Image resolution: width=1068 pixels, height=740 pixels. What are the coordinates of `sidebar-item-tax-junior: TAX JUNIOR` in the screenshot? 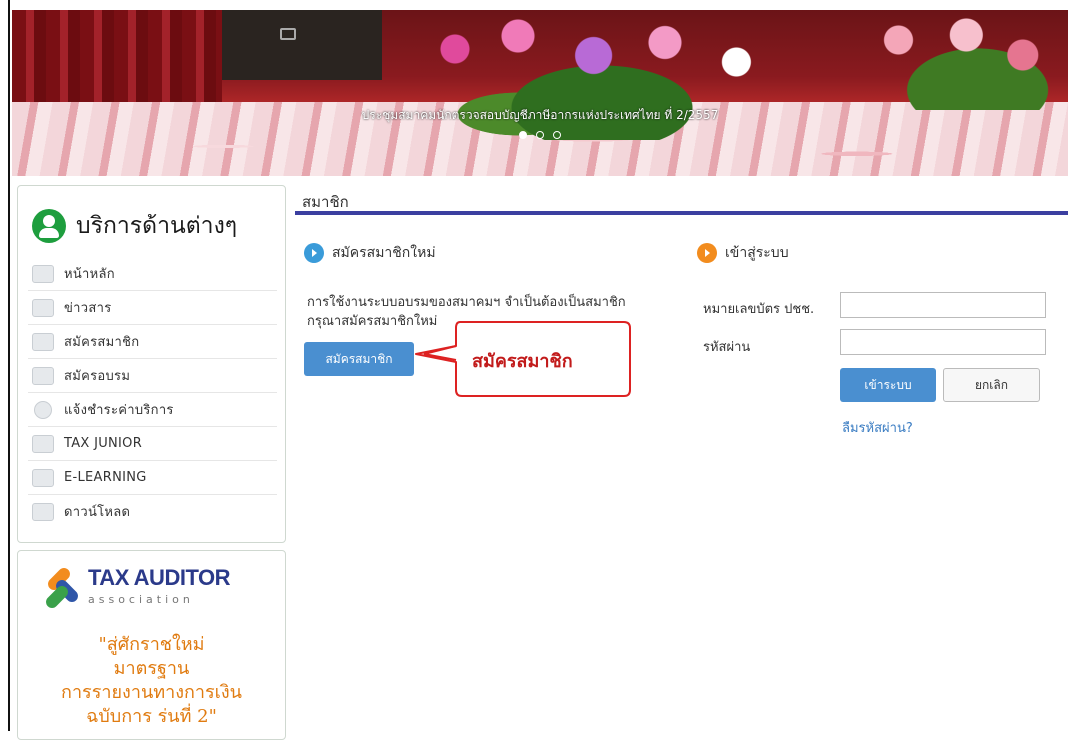 It's located at (152, 444).